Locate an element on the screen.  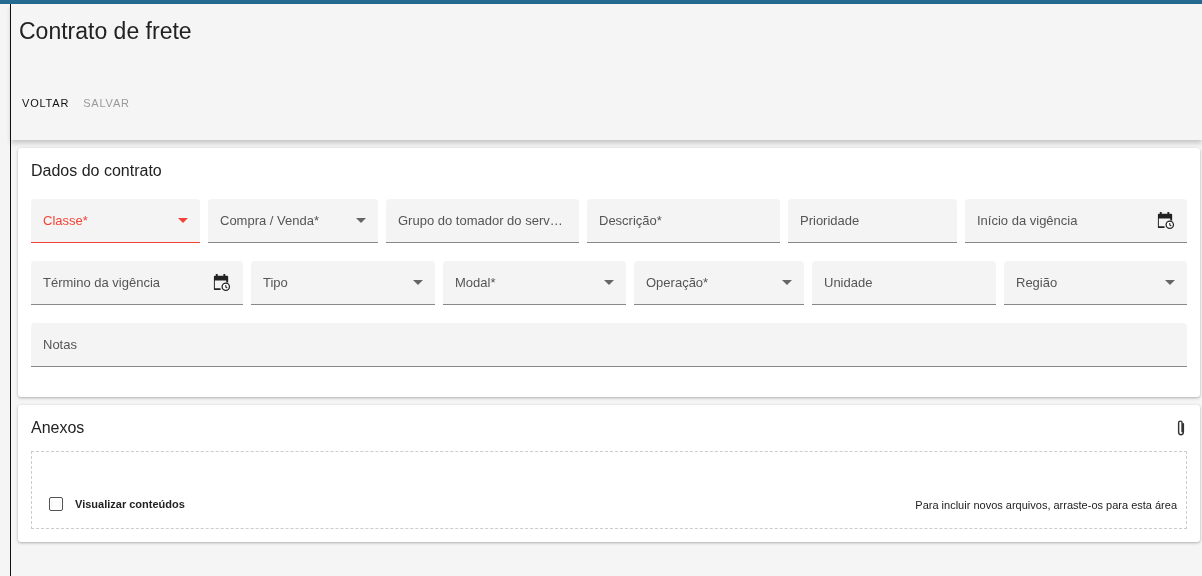
form-field: Descrição* is located at coordinates (683, 221).